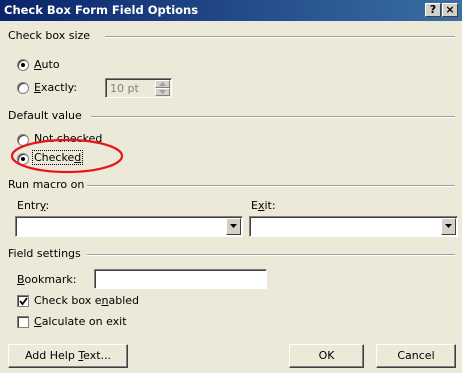  I want to click on window-title: Check Box Form Field Options, so click(101, 10).